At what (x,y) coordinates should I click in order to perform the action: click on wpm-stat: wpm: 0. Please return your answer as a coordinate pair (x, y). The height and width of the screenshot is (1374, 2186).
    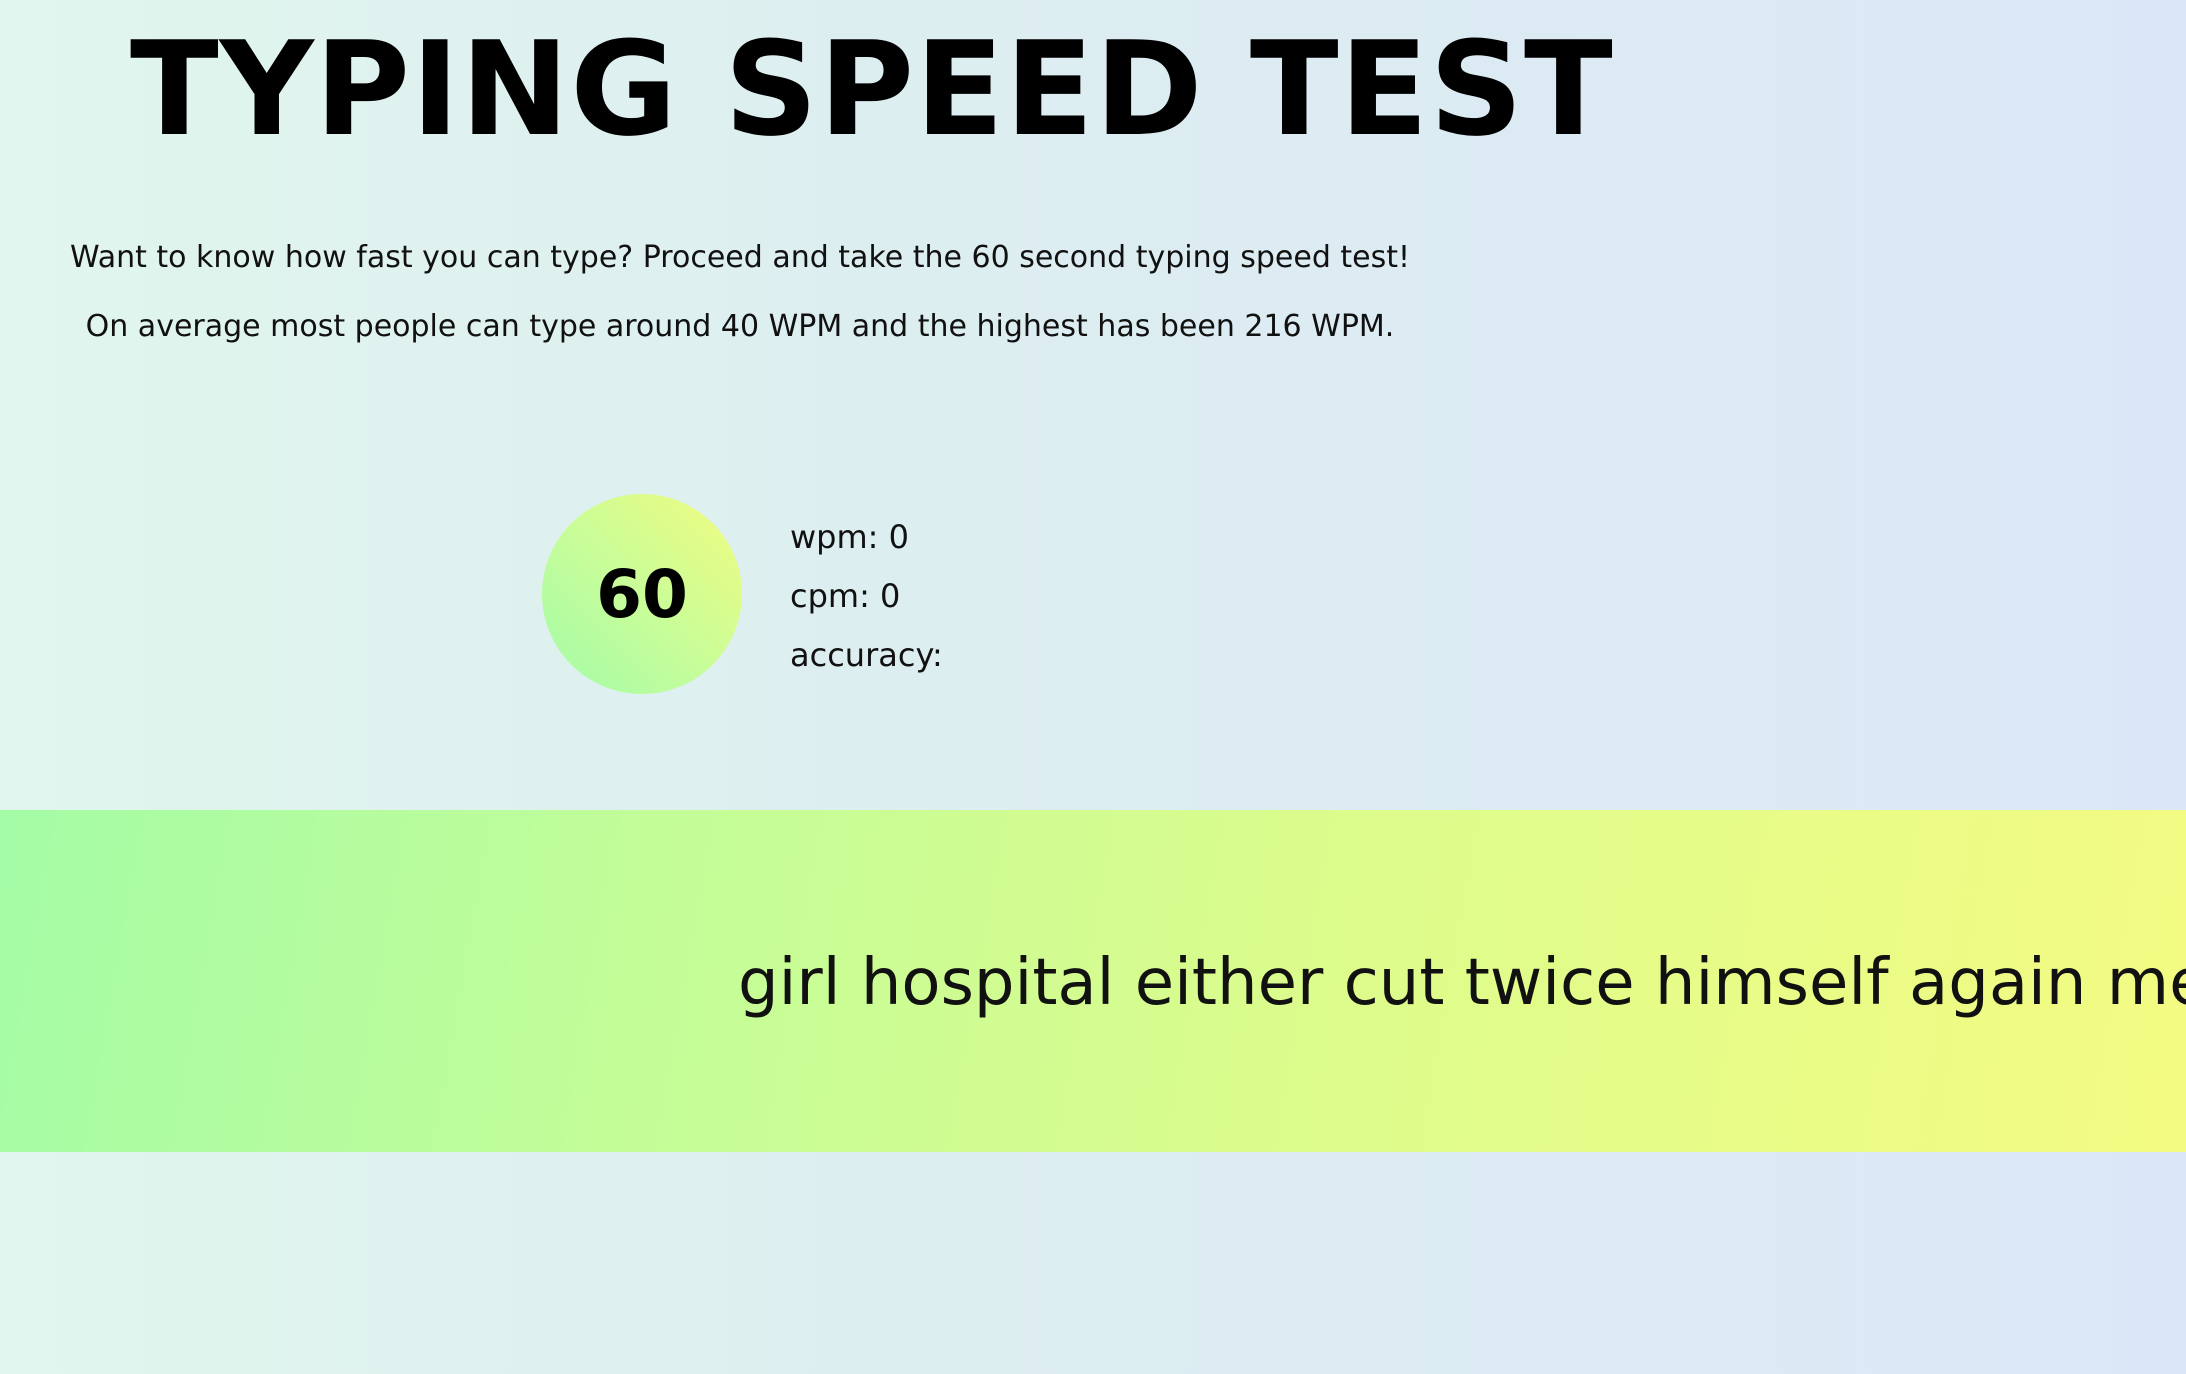
    Looking at the image, I should click on (849, 537).